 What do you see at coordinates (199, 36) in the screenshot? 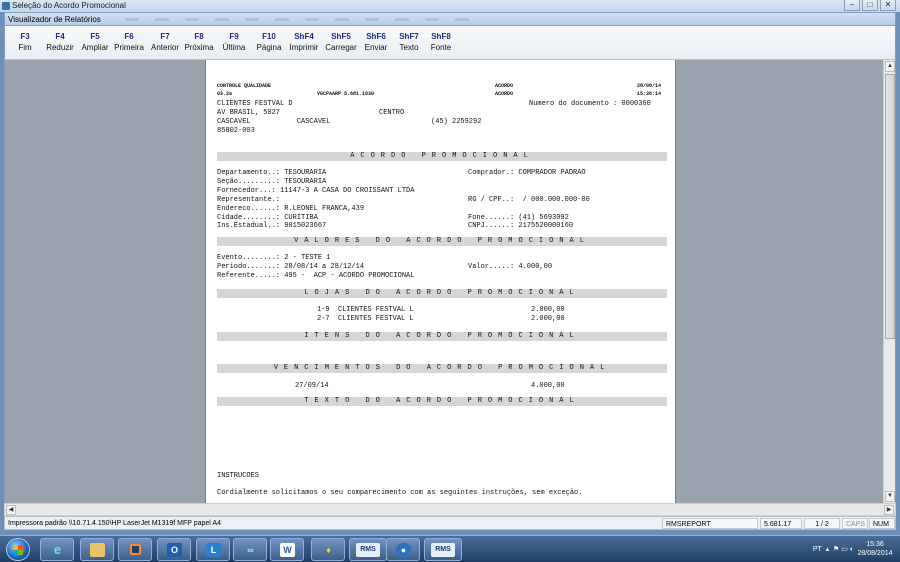
I see `tb-key: F8` at bounding box center [199, 36].